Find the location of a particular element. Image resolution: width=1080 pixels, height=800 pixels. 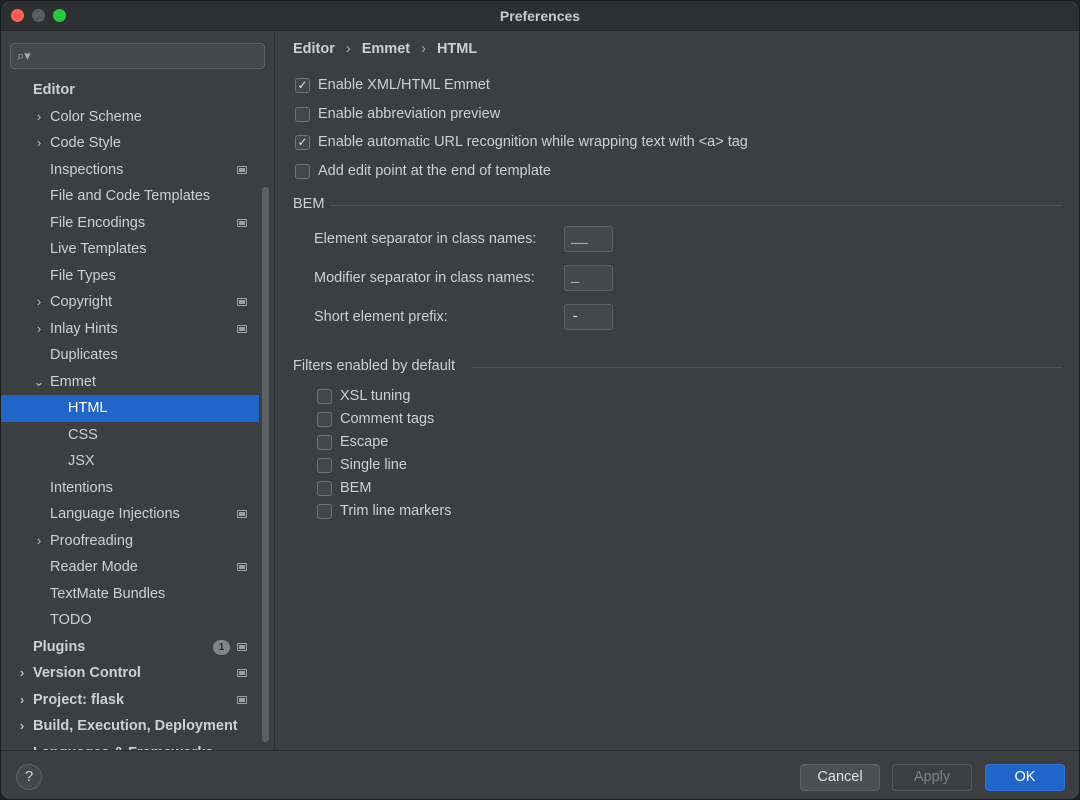

filter-row: Single line is located at coordinates (362, 465).